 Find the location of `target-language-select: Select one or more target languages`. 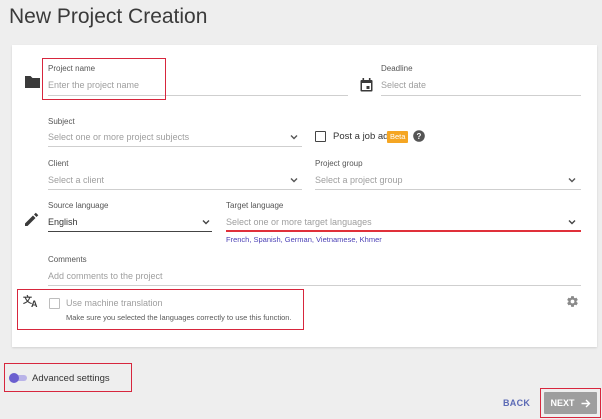

target-language-select: Select one or more target languages is located at coordinates (299, 222).